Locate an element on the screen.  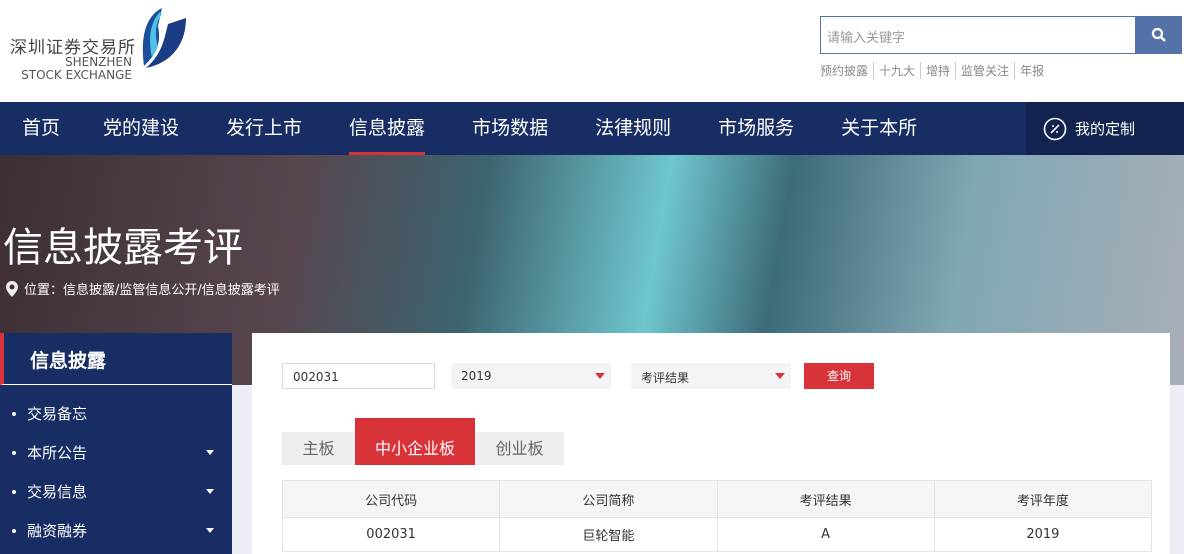
year-select: 2019 is located at coordinates (531, 376).